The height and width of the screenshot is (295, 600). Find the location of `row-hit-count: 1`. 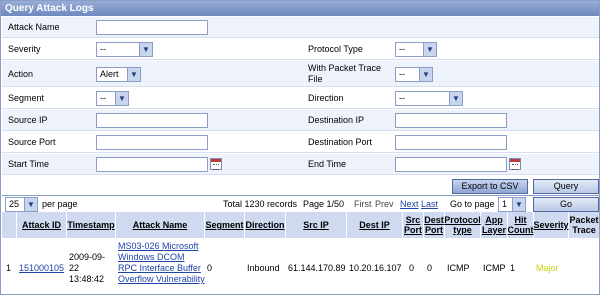

row-hit-count: 1 is located at coordinates (513, 268).